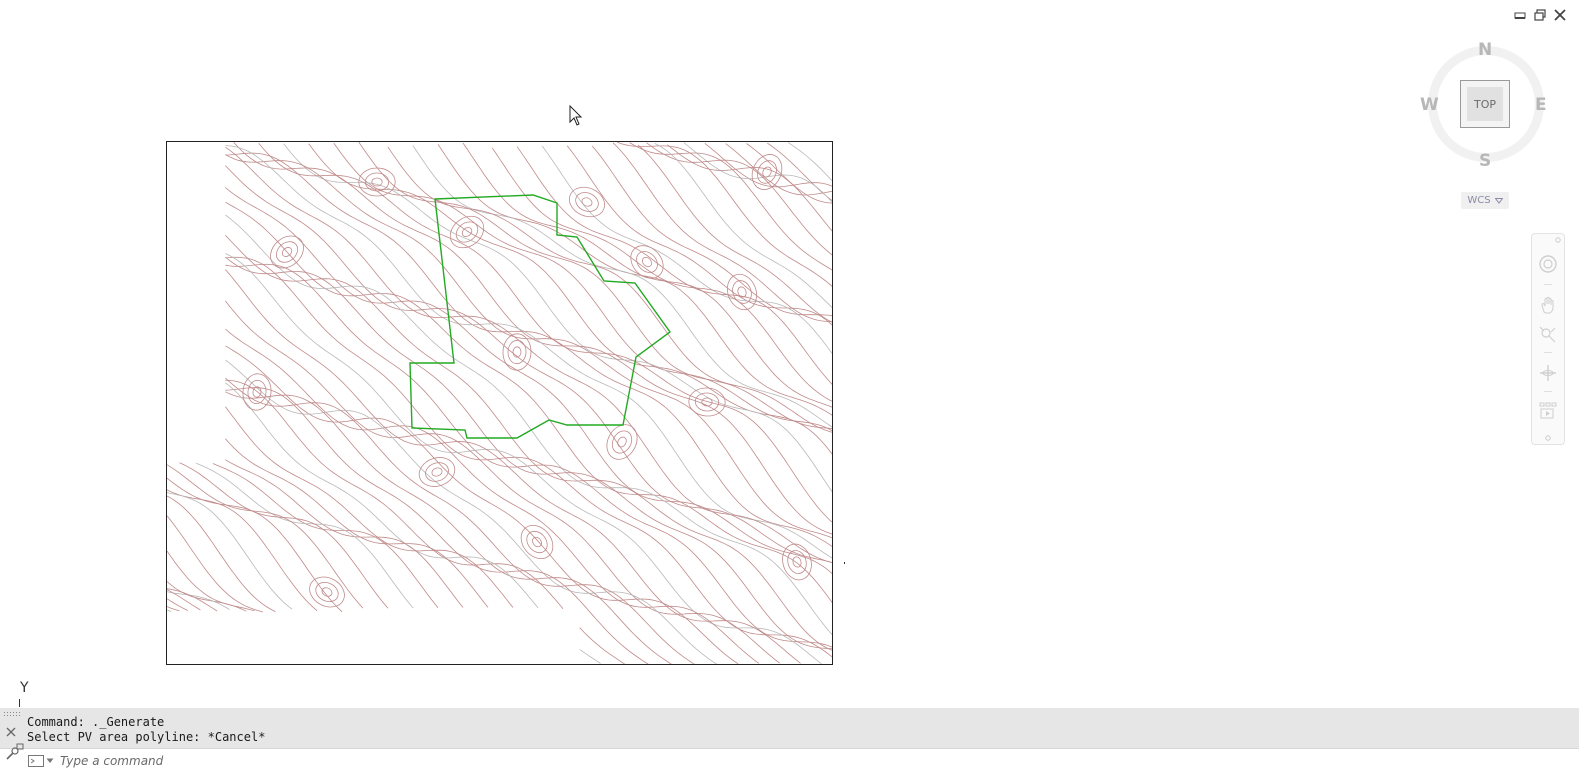  Describe the element at coordinates (146, 737) in the screenshot. I see `command-history-line-2: Select PV area polyline: *Cancel*` at that location.